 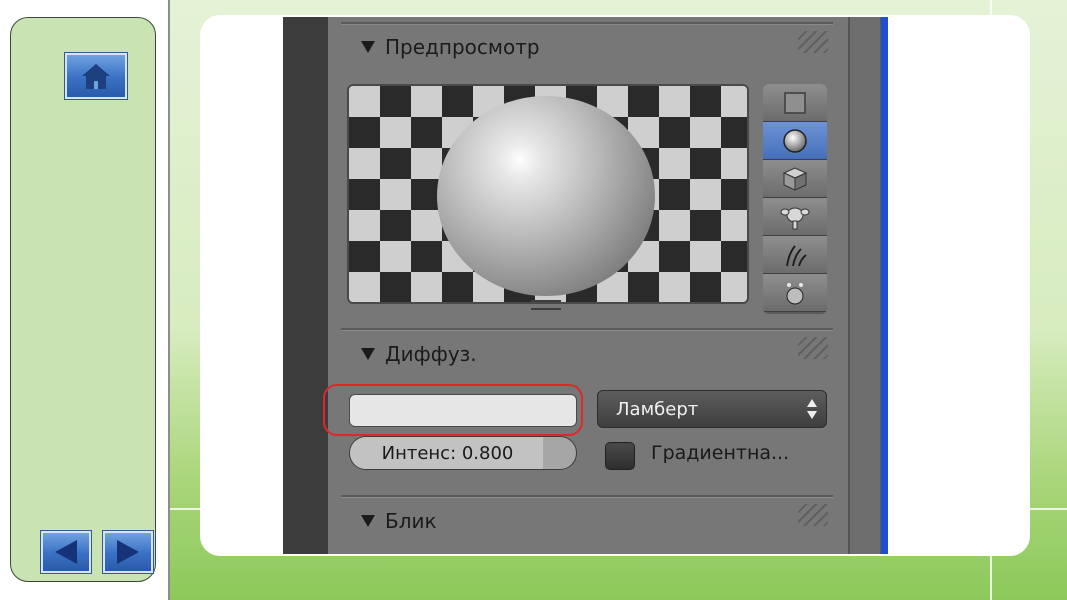 I want to click on hair-strands-icon, so click(x=796, y=255).